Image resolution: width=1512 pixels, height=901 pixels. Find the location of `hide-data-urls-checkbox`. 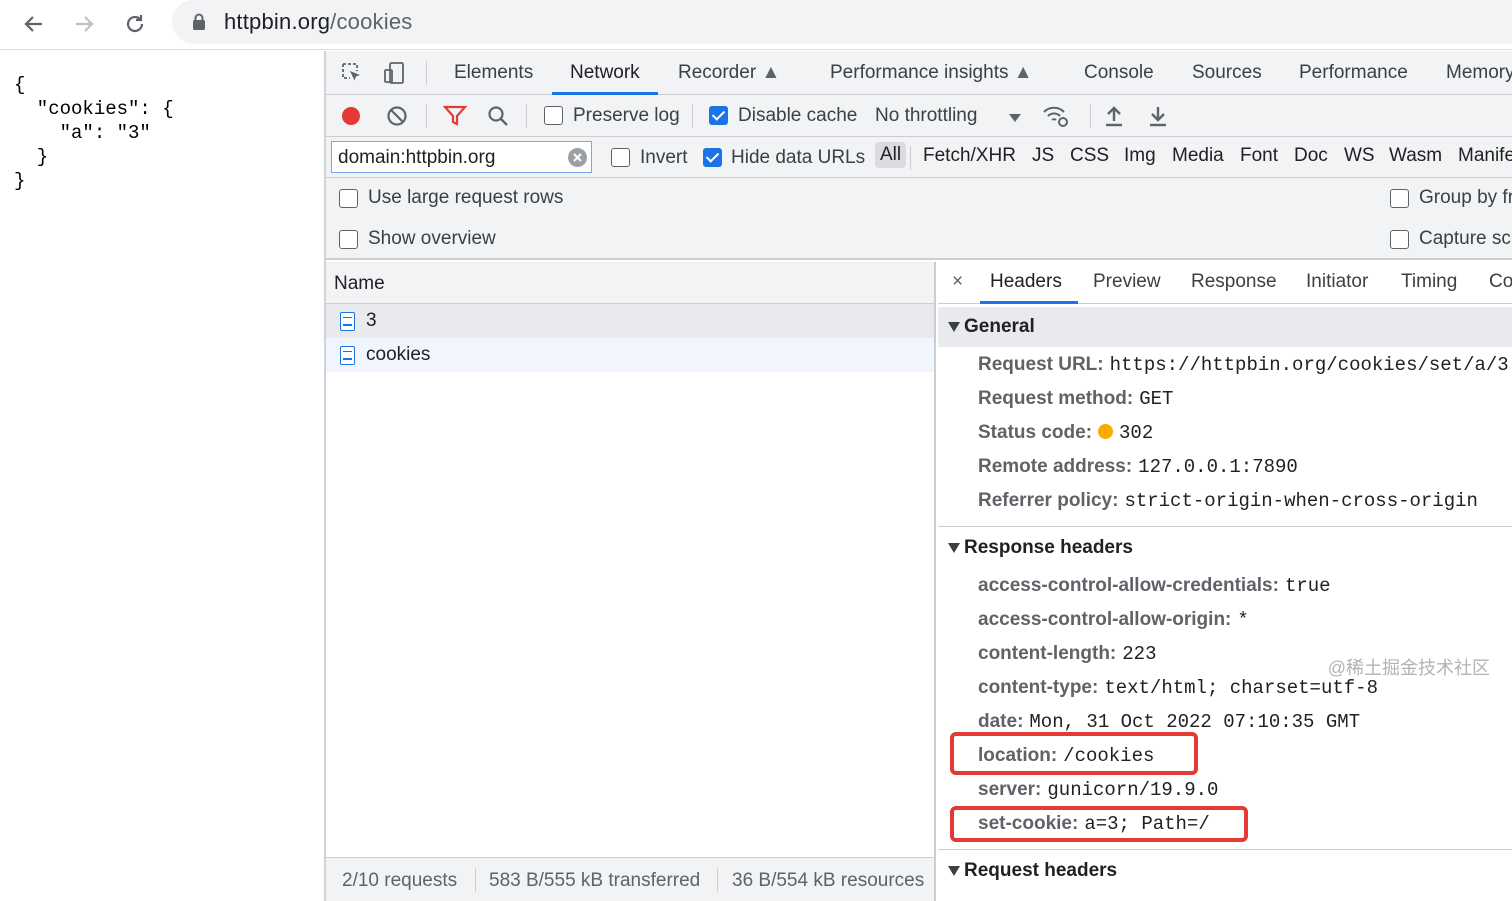

hide-data-urls-checkbox is located at coordinates (712, 157).